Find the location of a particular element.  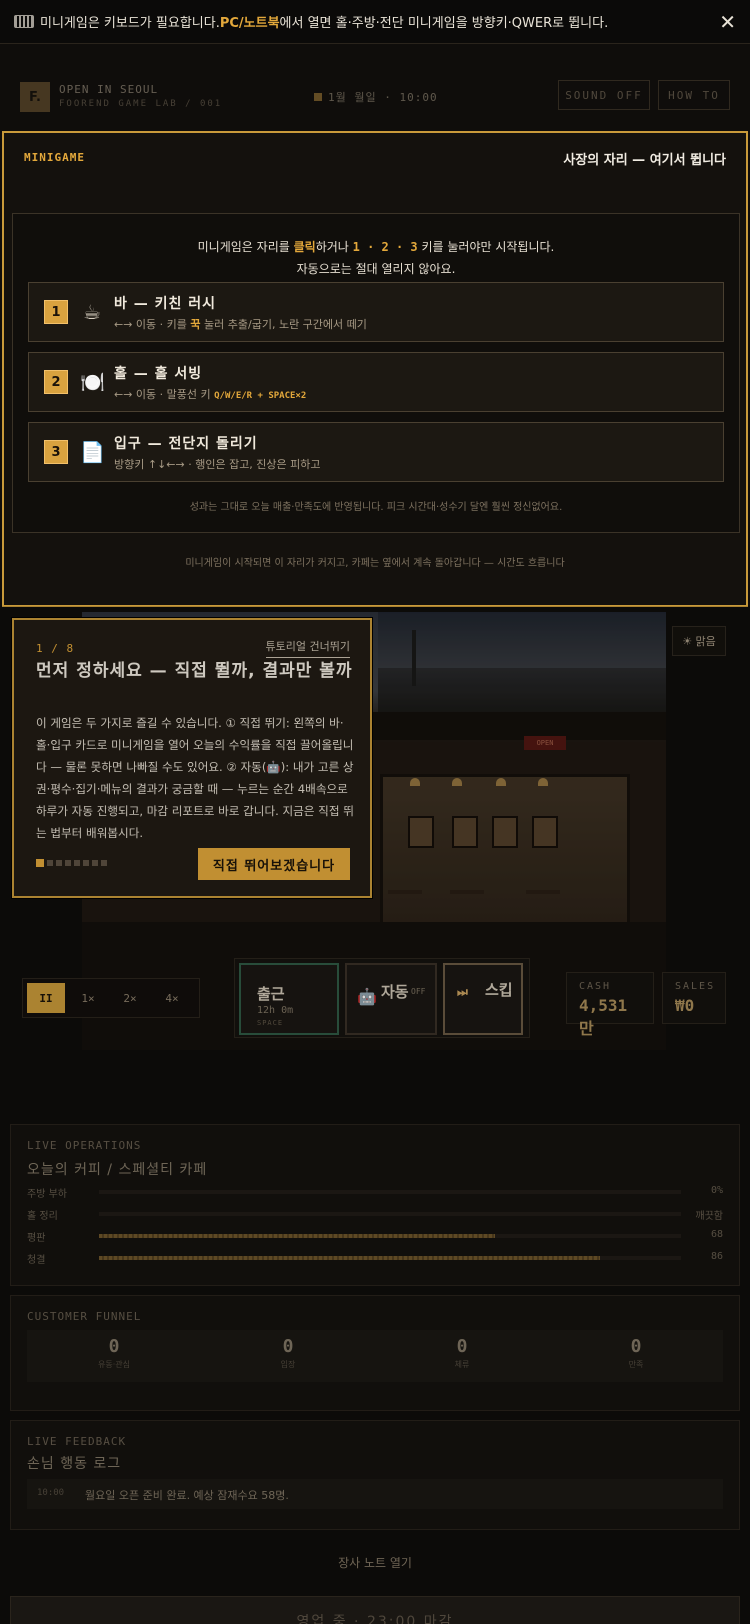

funnel-item: 0 만족 is located at coordinates (636, 1352).